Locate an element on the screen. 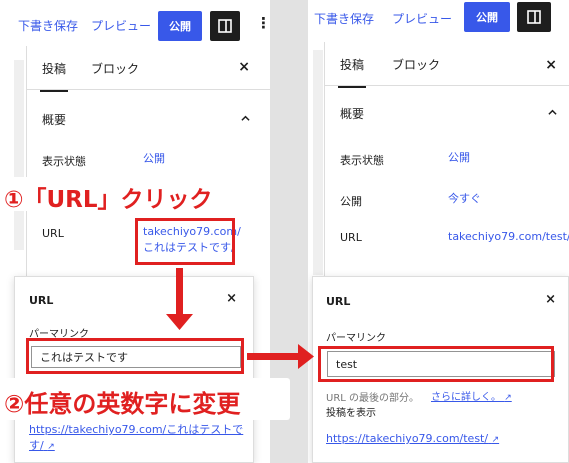 Image resolution: width=569 pixels, height=463 pixels. full-url-link: https://takechiyo79.com/これはテストです/ ↗ is located at coordinates (136, 438).